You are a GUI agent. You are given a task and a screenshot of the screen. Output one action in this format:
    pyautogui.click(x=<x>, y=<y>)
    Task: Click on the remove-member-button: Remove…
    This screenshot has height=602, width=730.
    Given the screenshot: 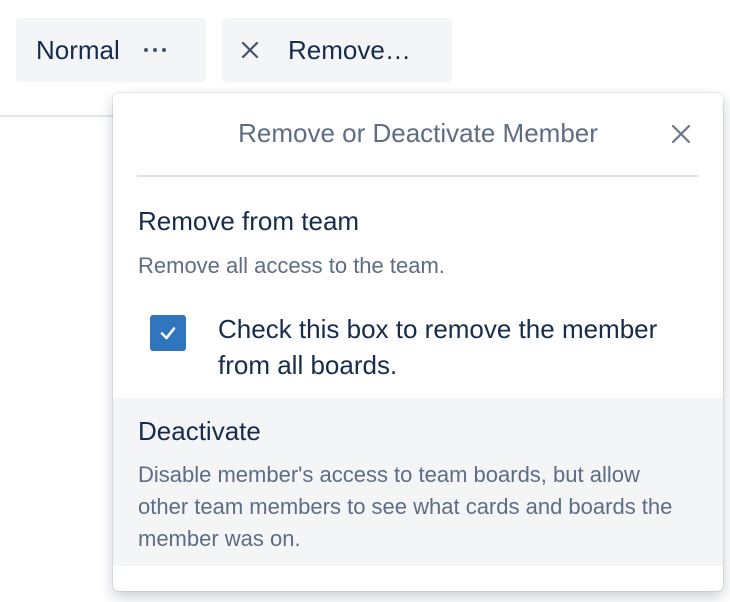 What is the action you would take?
    pyautogui.click(x=337, y=50)
    